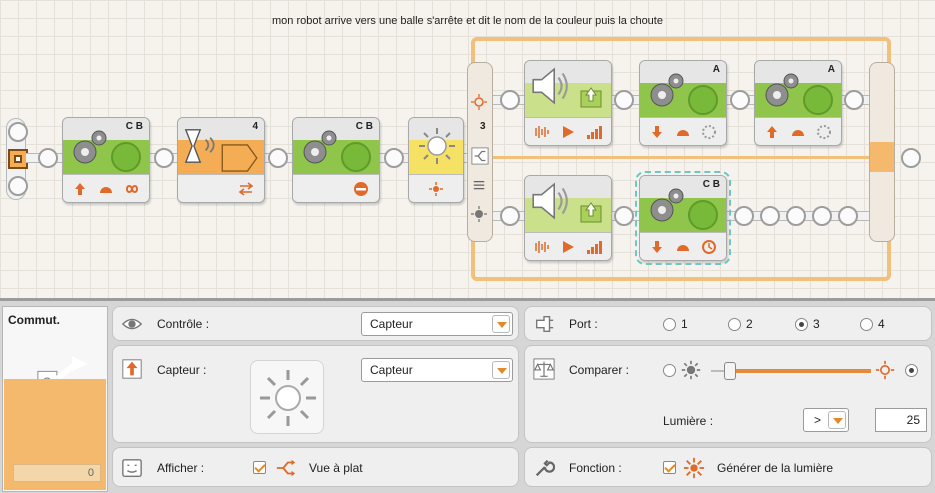  Describe the element at coordinates (483, 126) in the screenshot. I see `switch-port-number: 3` at that location.